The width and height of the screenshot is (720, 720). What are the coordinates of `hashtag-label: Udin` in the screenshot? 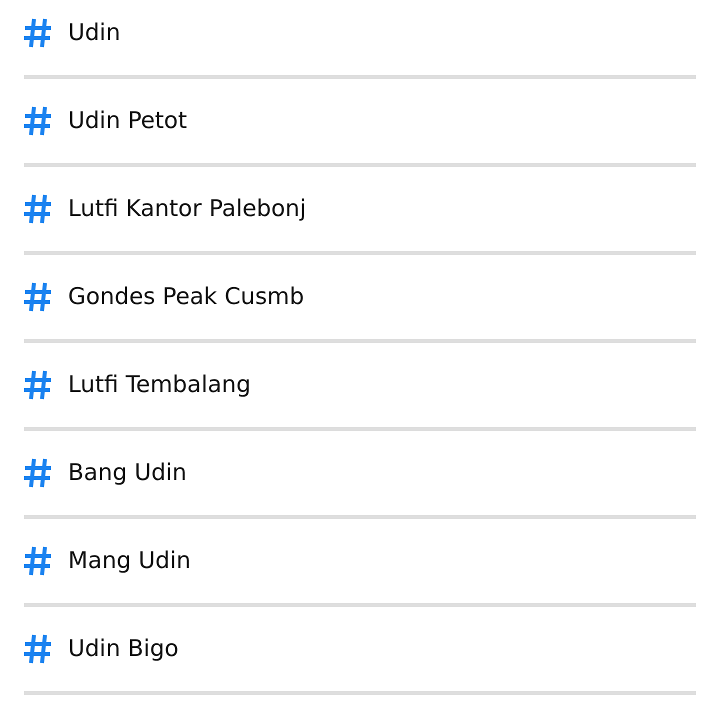 It's located at (94, 33).